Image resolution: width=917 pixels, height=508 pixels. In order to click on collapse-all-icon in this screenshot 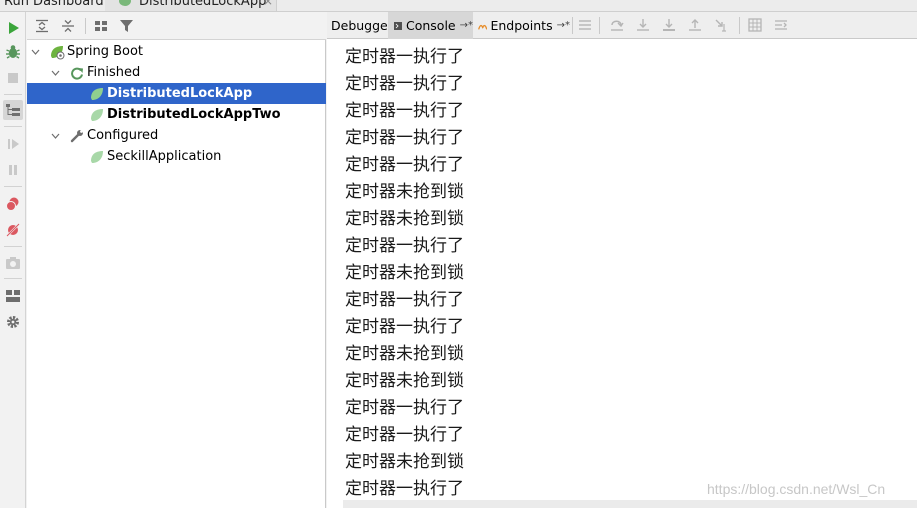, I will do `click(68, 26)`.